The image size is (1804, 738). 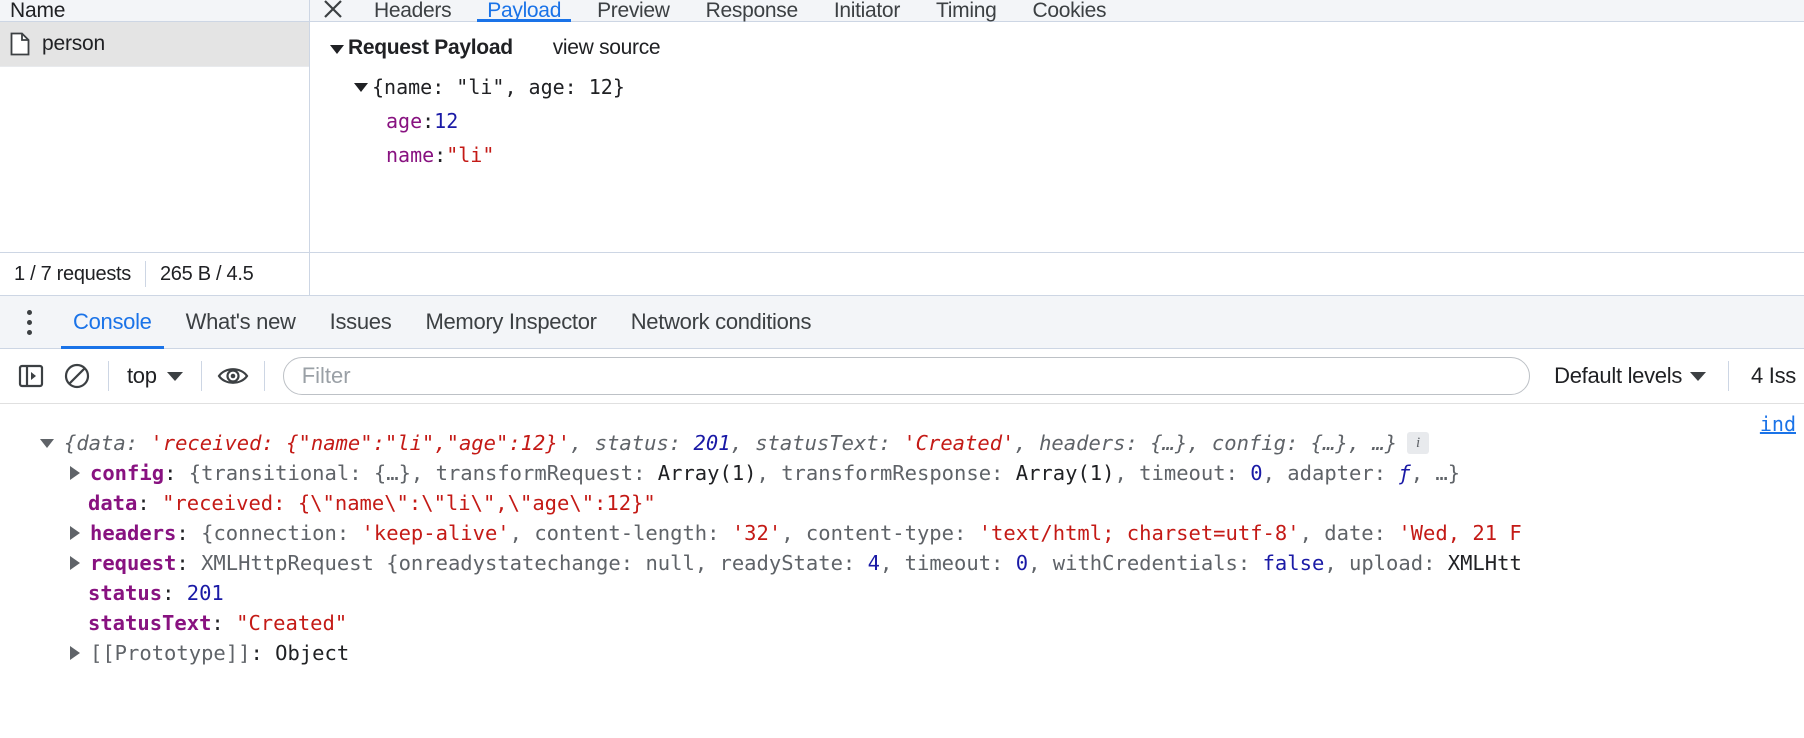 What do you see at coordinates (524, 11) in the screenshot?
I see `tab-payload: Payload` at bounding box center [524, 11].